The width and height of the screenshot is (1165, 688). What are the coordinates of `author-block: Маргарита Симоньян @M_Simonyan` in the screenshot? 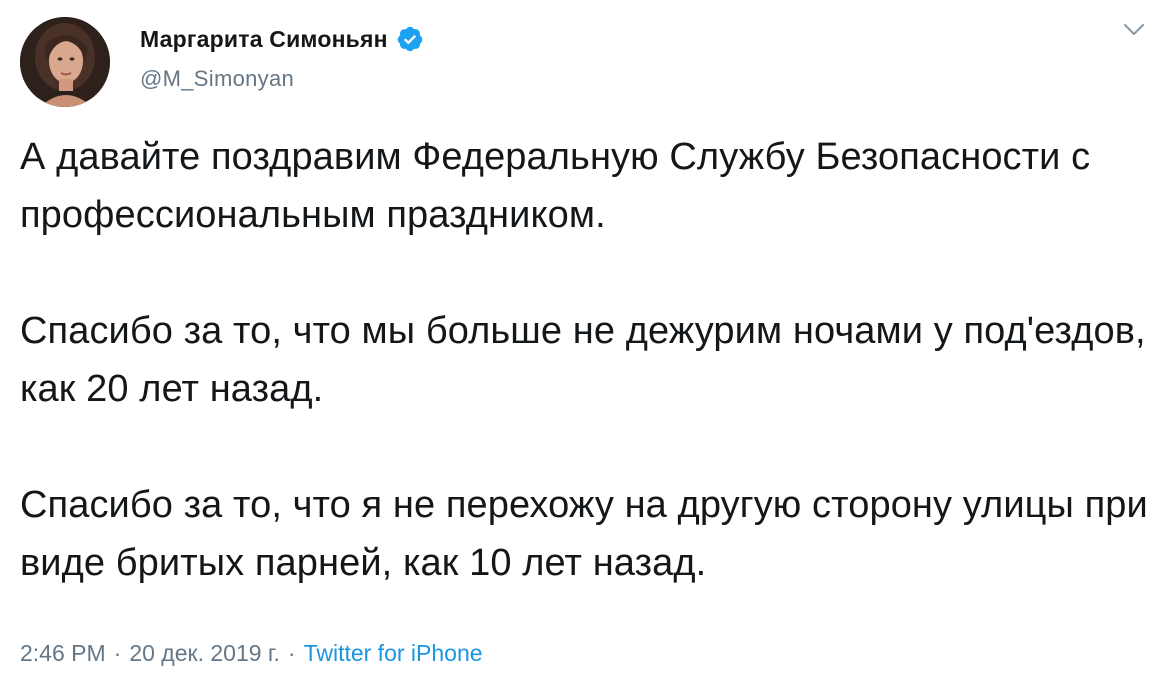 It's located at (282, 57).